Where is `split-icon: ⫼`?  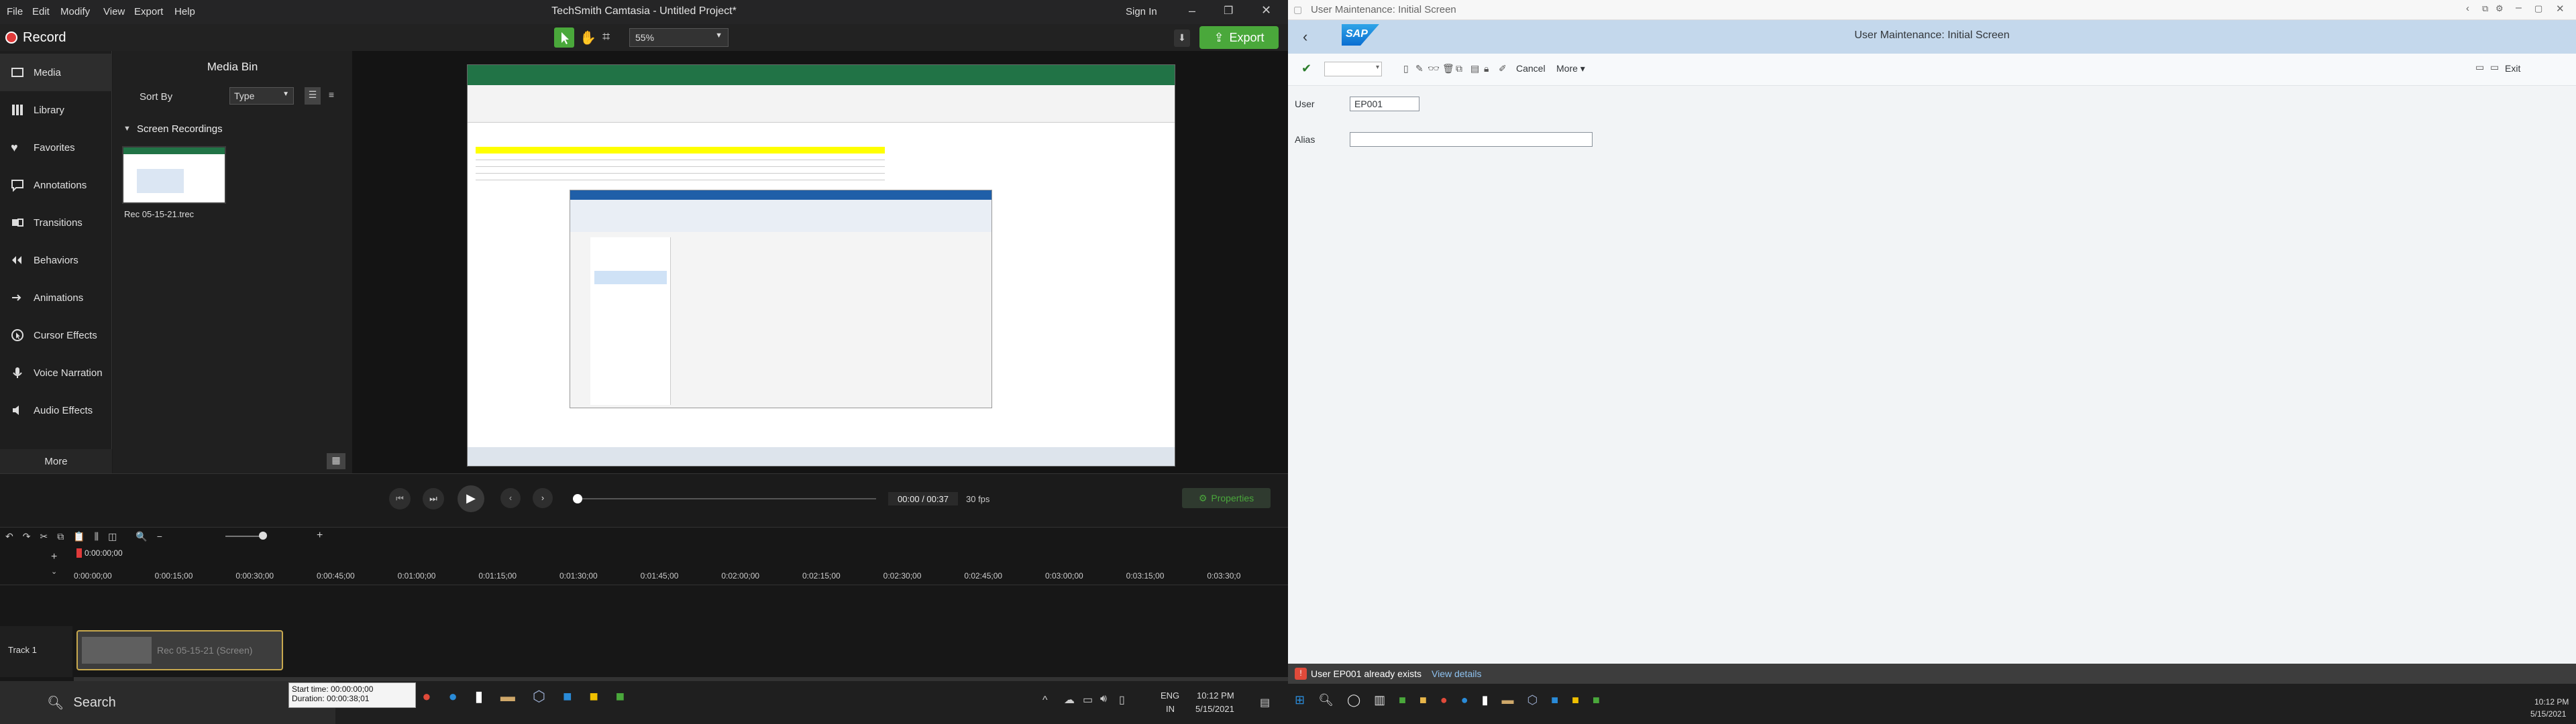
split-icon: ⫼ is located at coordinates (97, 536).